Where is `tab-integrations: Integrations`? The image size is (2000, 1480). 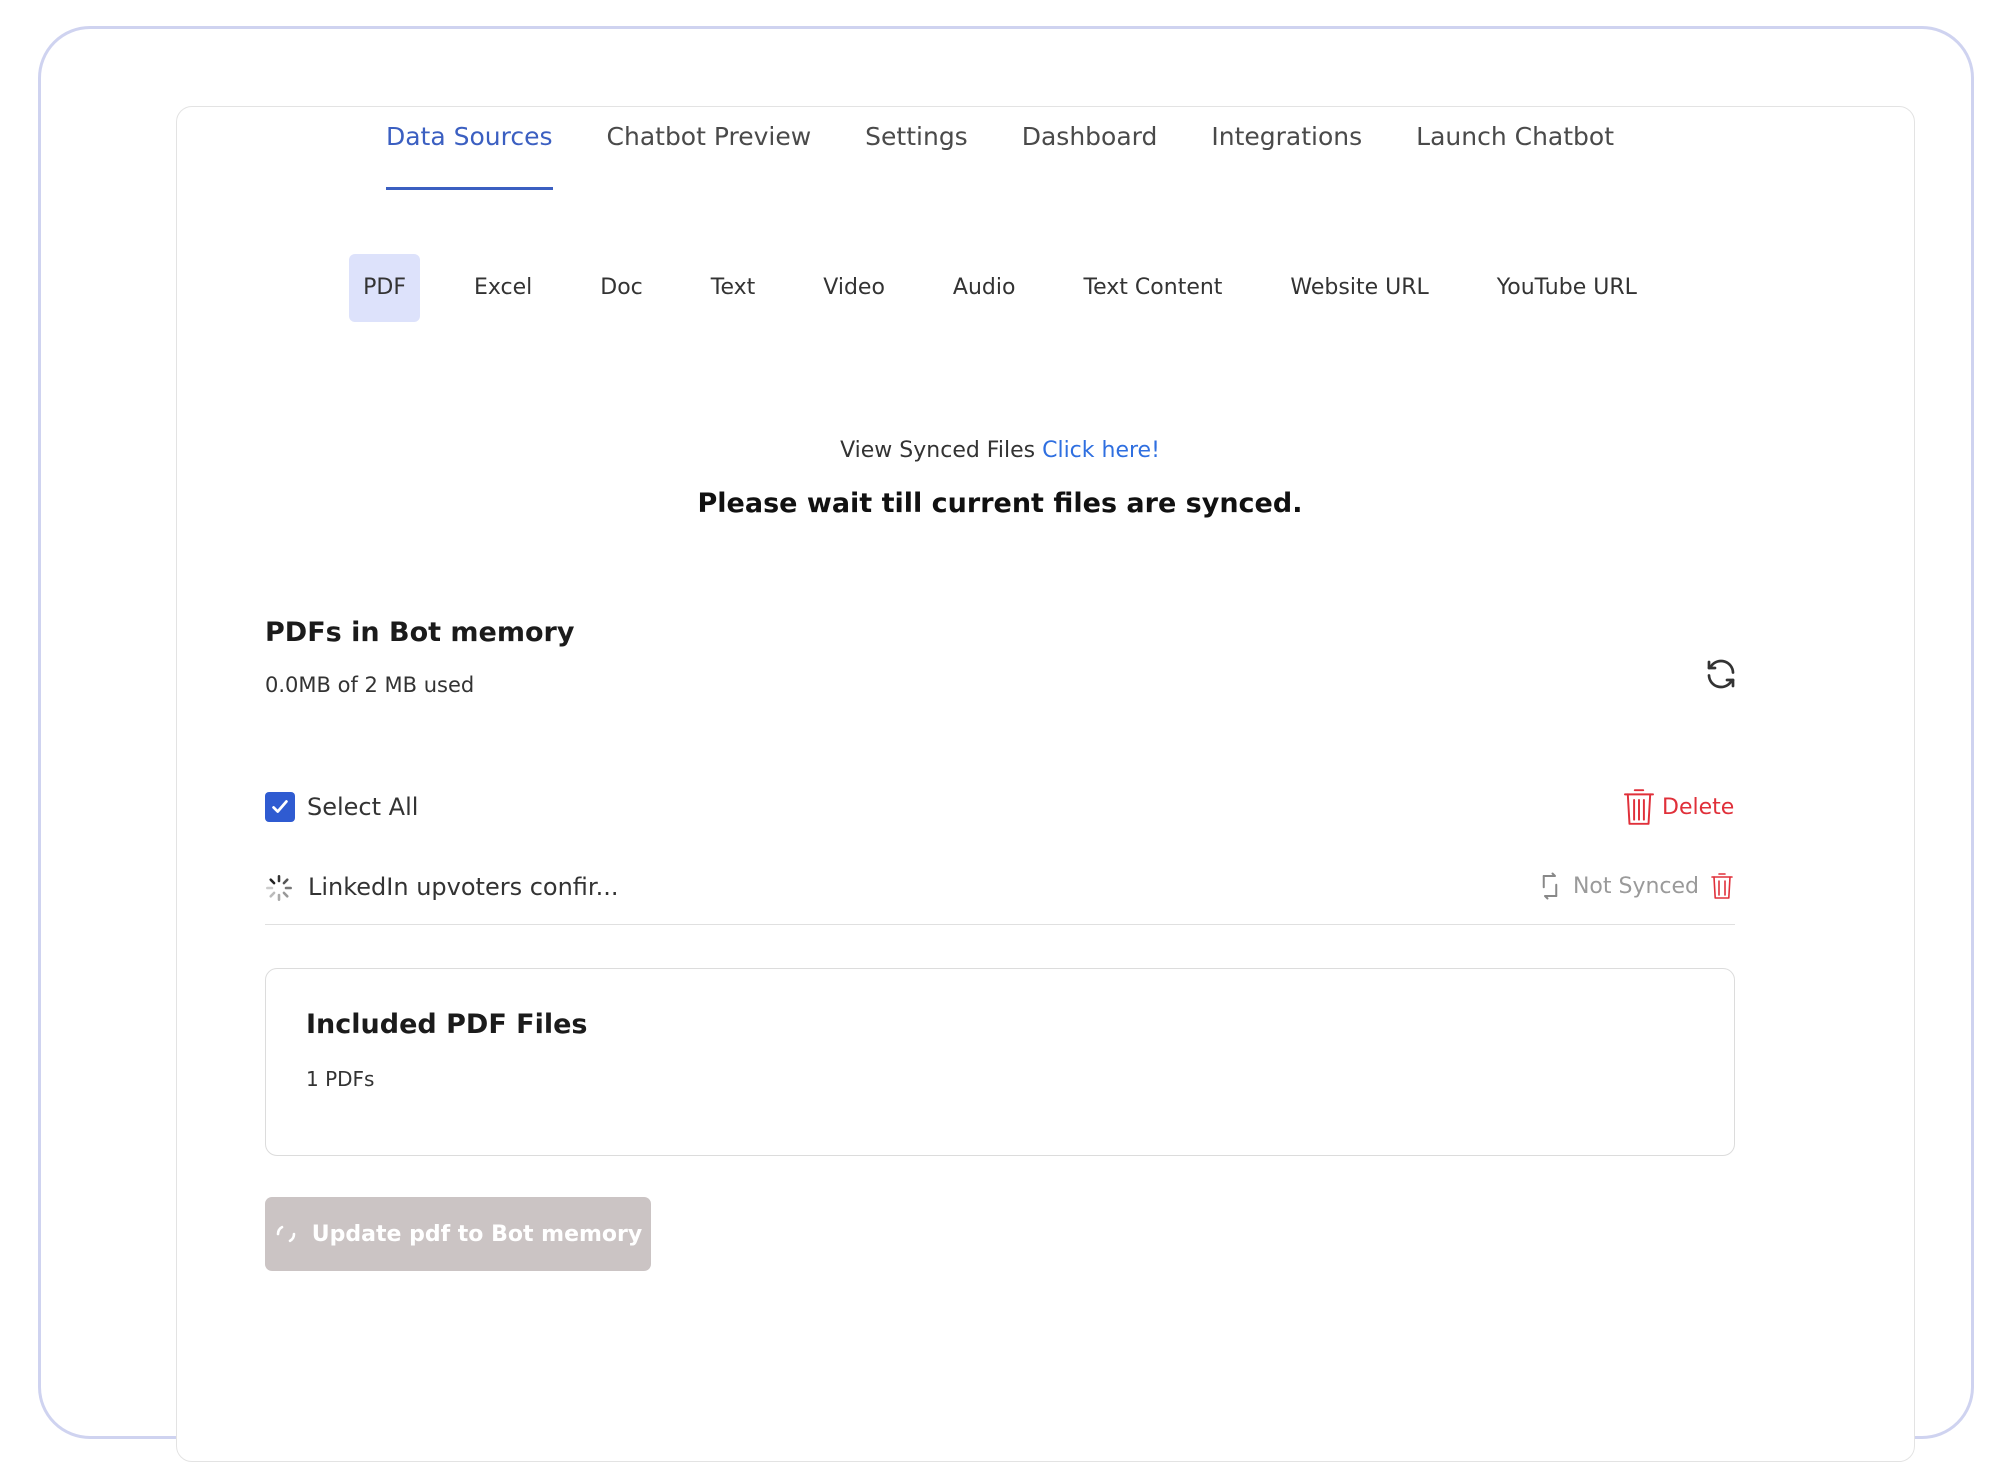 tab-integrations: Integrations is located at coordinates (1286, 155).